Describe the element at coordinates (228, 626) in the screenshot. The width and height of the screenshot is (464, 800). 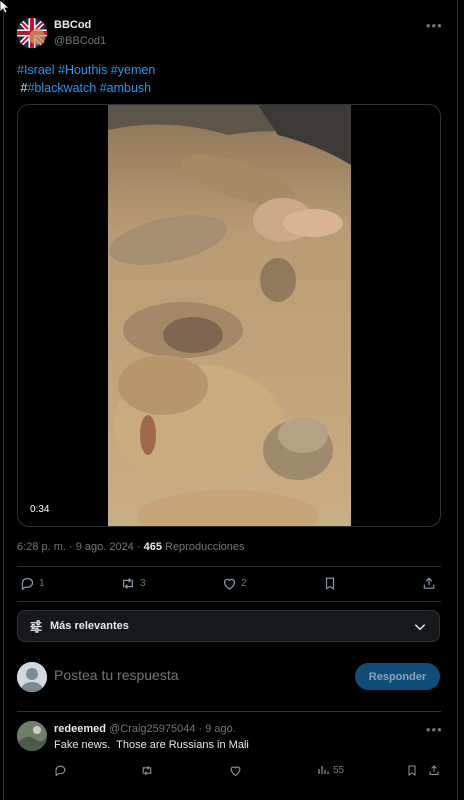
I see `sort-replies-dropdown: Más relevantes` at that location.